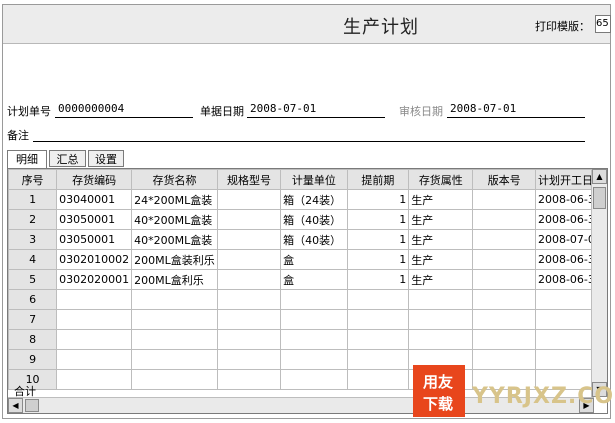 The width and height of the screenshot is (615, 423). What do you see at coordinates (33, 319) in the screenshot?
I see `row-number-cell: 7` at bounding box center [33, 319].